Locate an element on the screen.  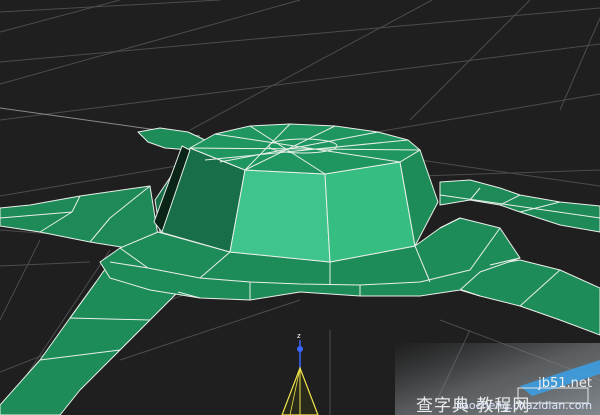
z-axis-label: z is located at coordinates (299, 336).